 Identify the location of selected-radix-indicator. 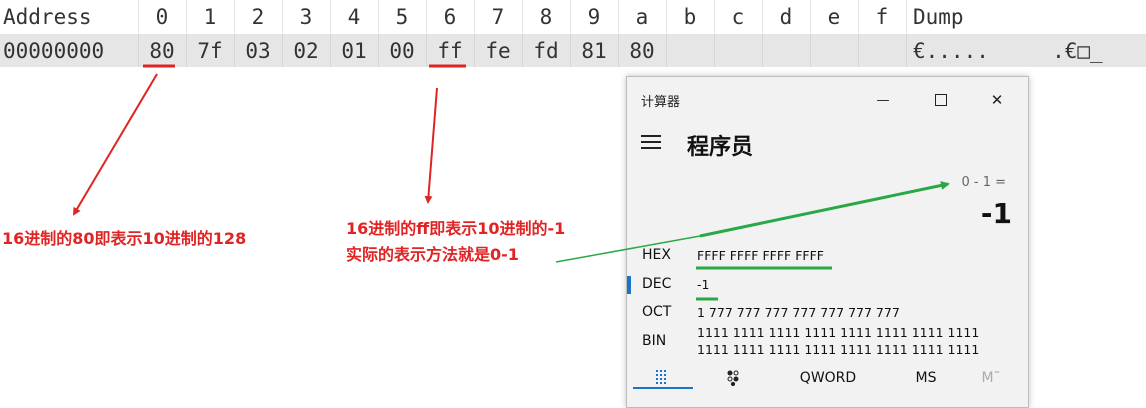
(629, 285).